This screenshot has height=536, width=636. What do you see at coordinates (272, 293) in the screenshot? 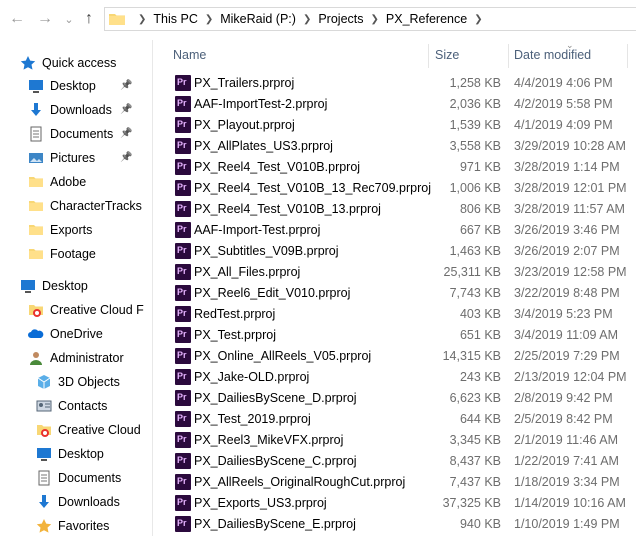
I see `file-name: PX_Reel6_Edit_V010.prproj` at bounding box center [272, 293].